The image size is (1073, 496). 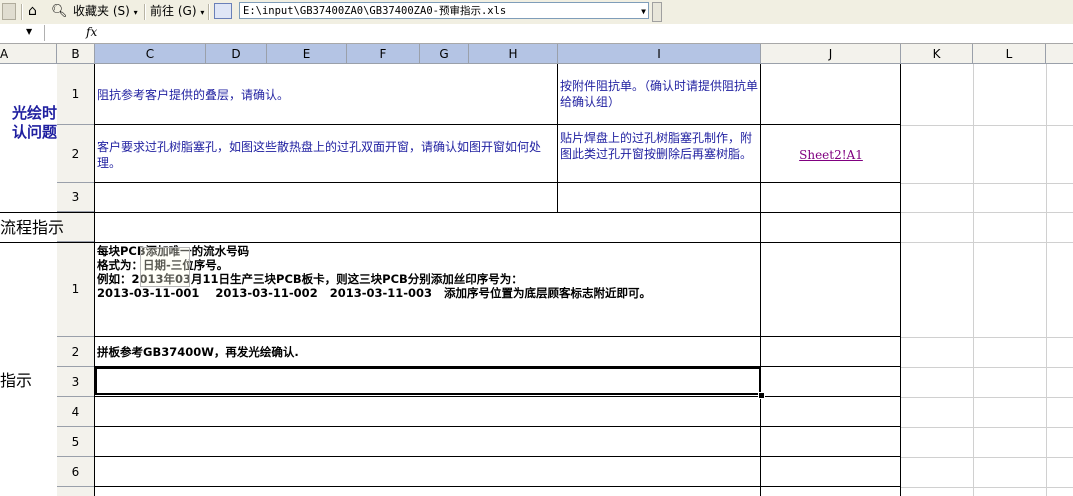 I want to click on column-label: B, so click(x=75, y=54).